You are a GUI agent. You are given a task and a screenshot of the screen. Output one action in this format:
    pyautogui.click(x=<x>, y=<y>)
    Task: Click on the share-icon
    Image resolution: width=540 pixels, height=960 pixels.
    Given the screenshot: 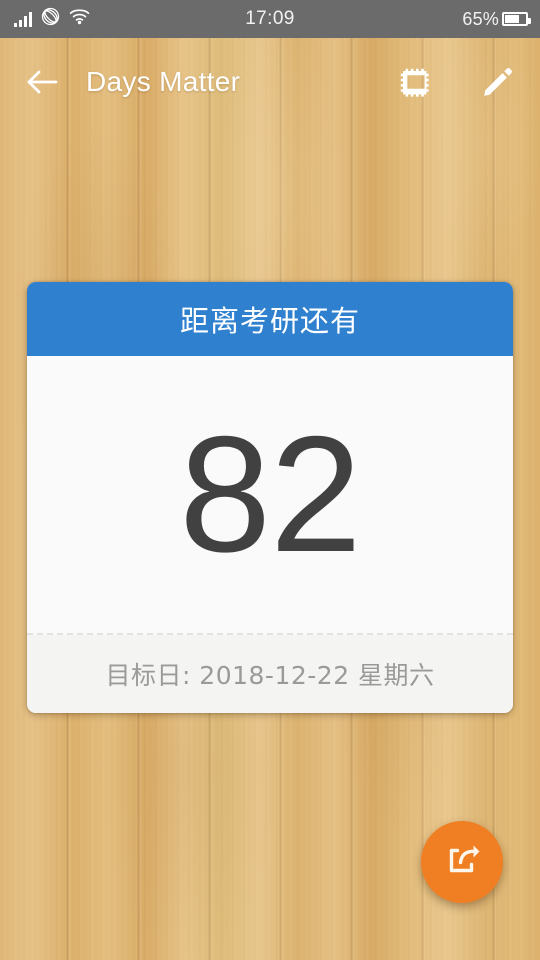 What is the action you would take?
    pyautogui.click(x=462, y=862)
    